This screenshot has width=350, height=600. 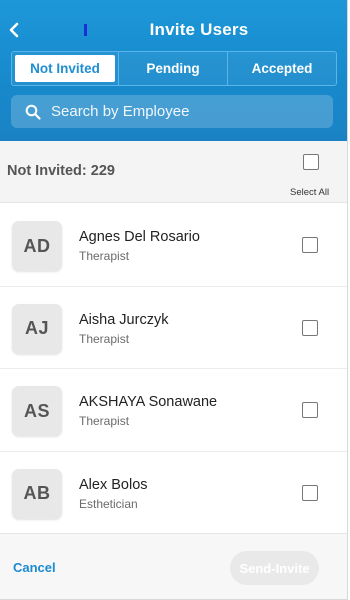 I want to click on select-all-label: Select All, so click(x=310, y=192).